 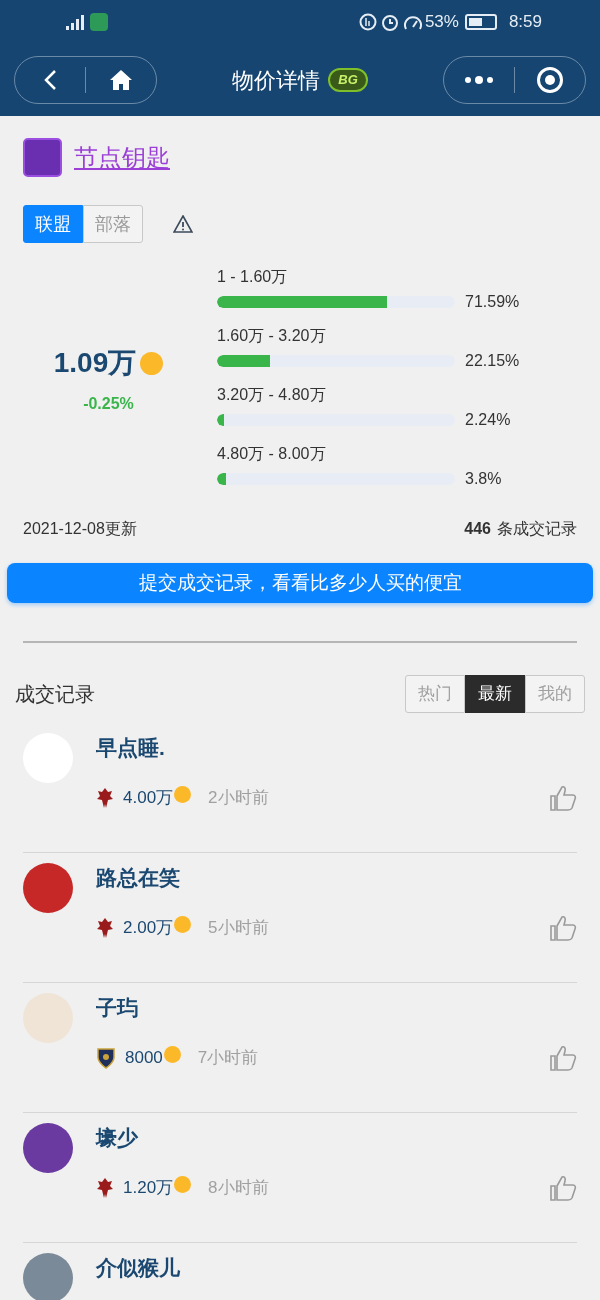 What do you see at coordinates (238, 928) in the screenshot?
I see `trade-time: 5小时前` at bounding box center [238, 928].